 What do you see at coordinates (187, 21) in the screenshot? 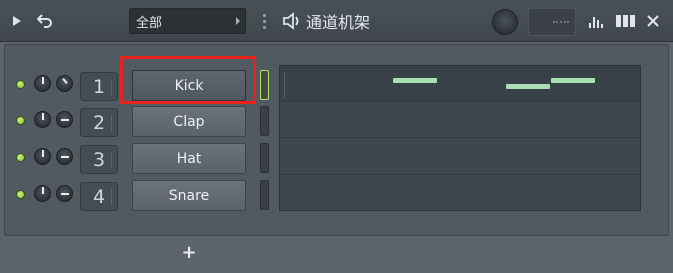
I see `channel-filter-dropdown: 全部` at bounding box center [187, 21].